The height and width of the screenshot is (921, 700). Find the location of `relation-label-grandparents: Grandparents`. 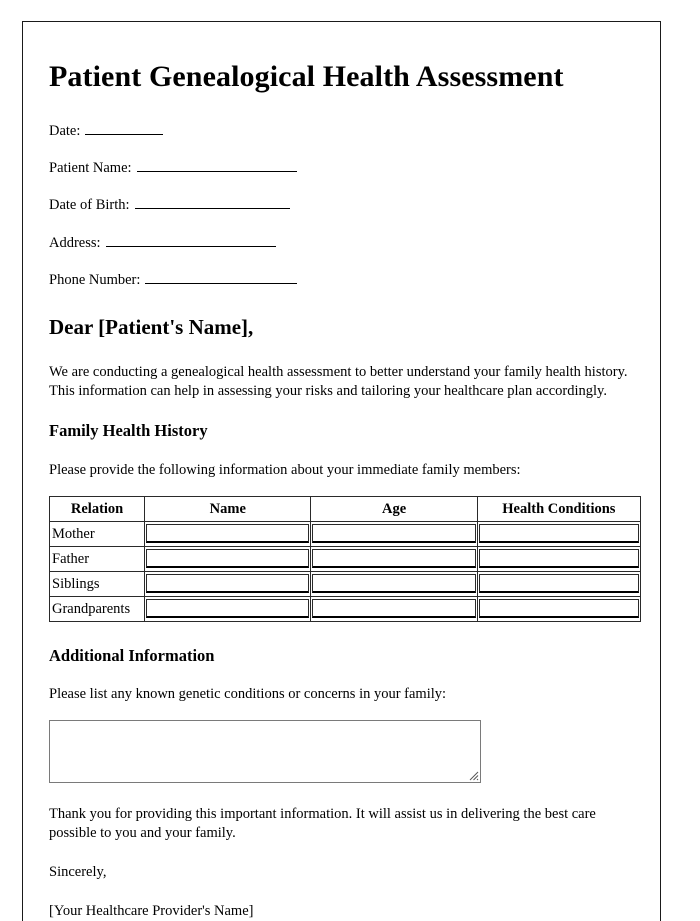

relation-label-grandparents: Grandparents is located at coordinates (97, 608).